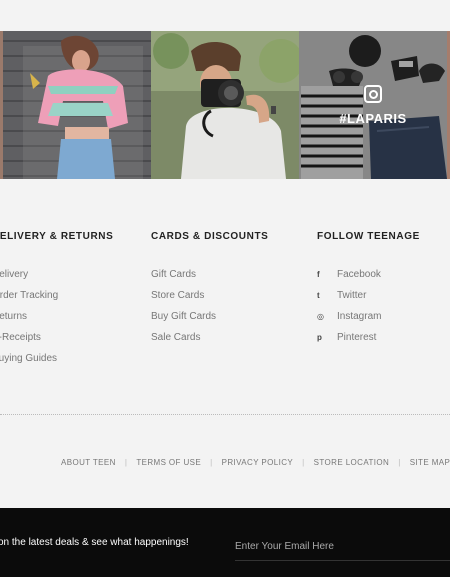  I want to click on footer-link-store-location: STORE LOCATION, so click(352, 462).